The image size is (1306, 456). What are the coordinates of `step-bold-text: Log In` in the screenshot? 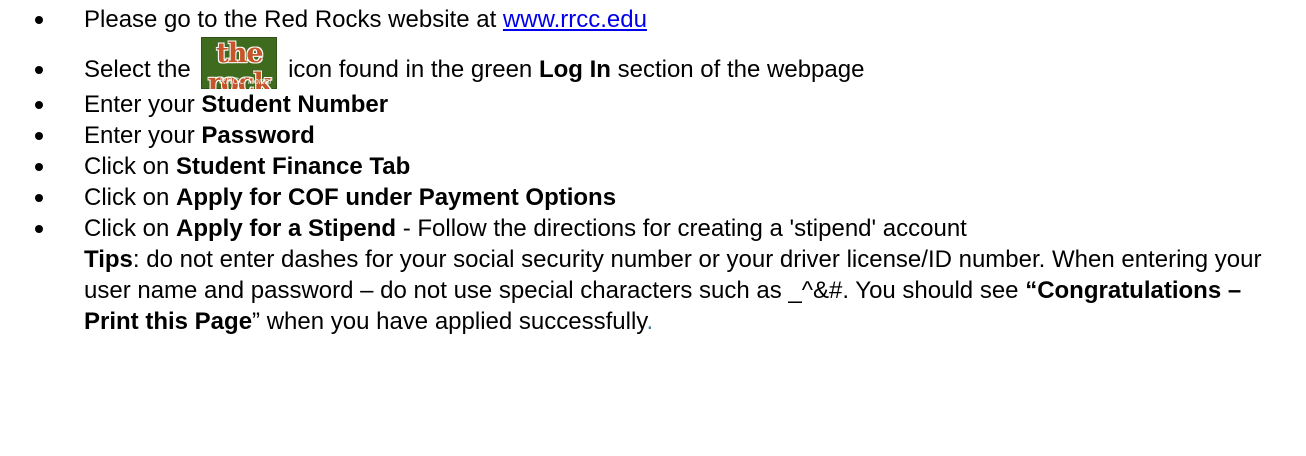 It's located at (574, 69).